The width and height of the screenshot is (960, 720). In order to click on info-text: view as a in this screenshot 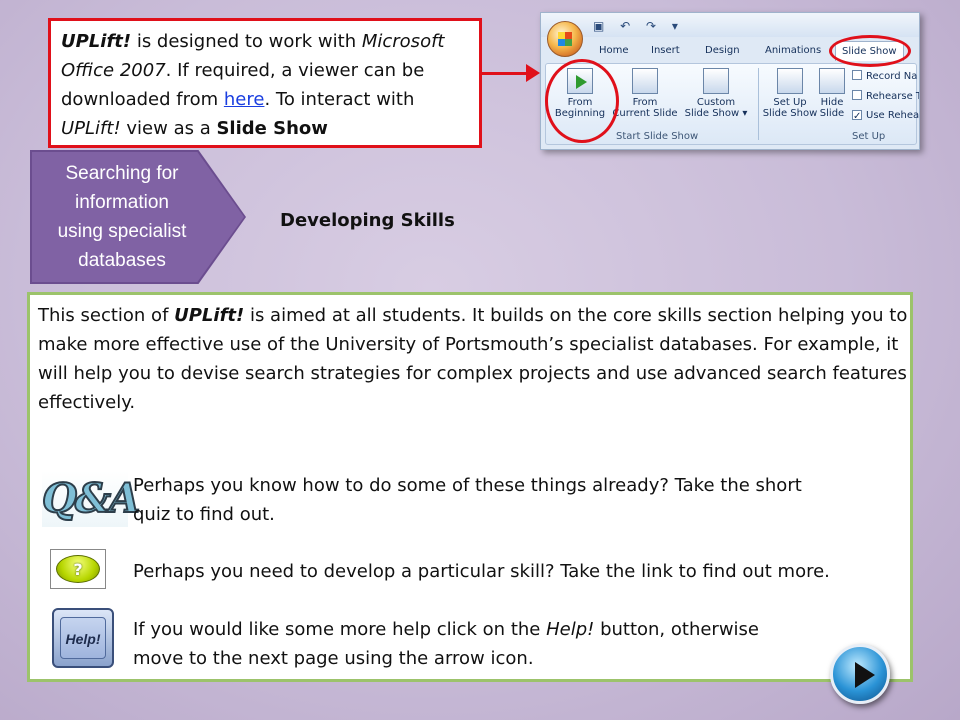, I will do `click(168, 128)`.